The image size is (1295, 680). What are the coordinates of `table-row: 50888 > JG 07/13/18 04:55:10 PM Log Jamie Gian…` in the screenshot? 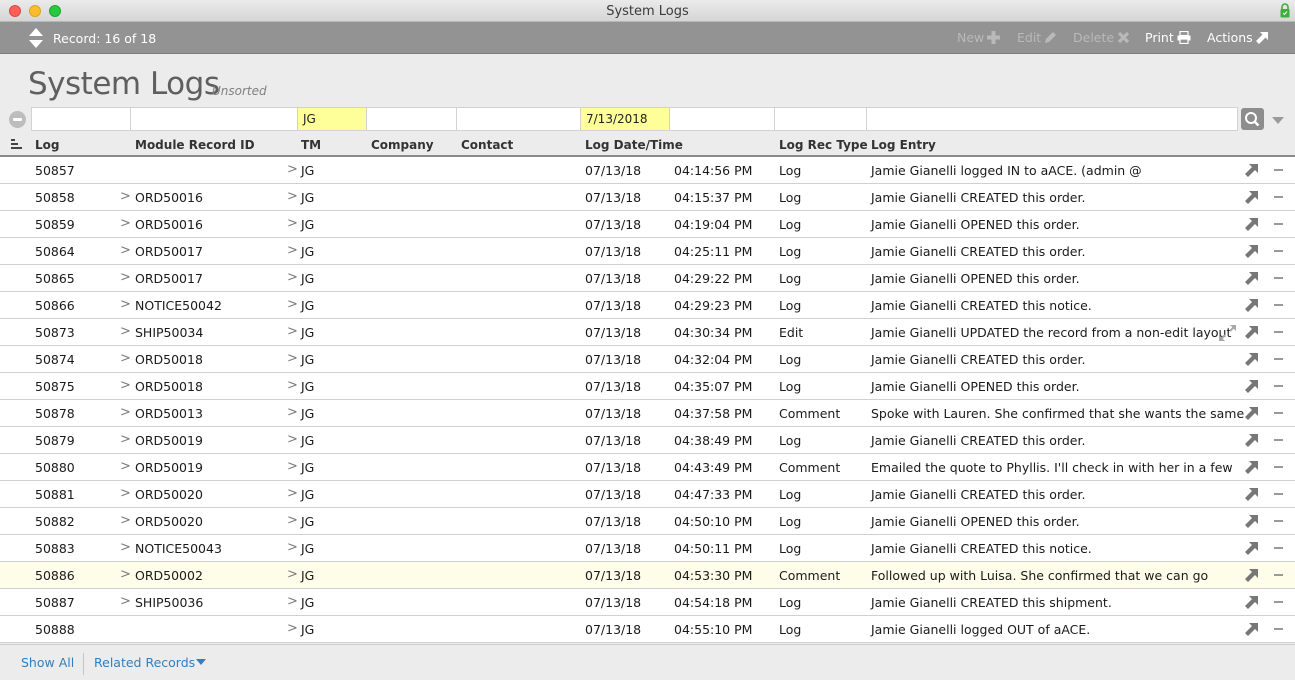 It's located at (647, 629).